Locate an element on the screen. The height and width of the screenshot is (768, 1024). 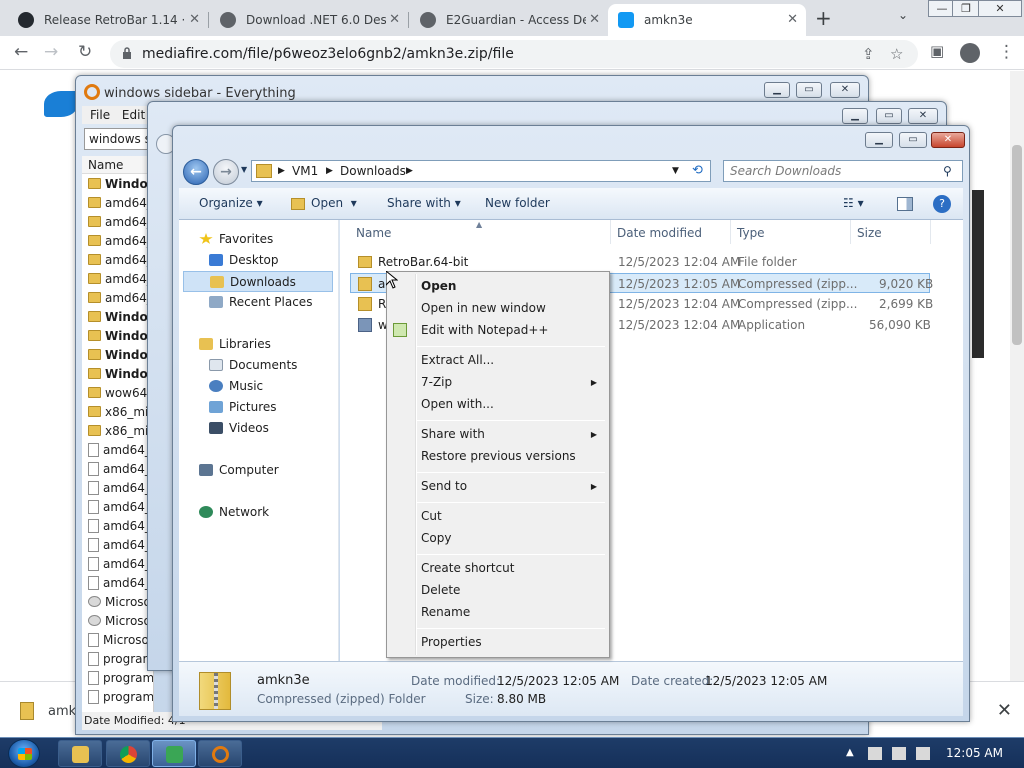
network-status-icon is located at coordinates (899, 753).